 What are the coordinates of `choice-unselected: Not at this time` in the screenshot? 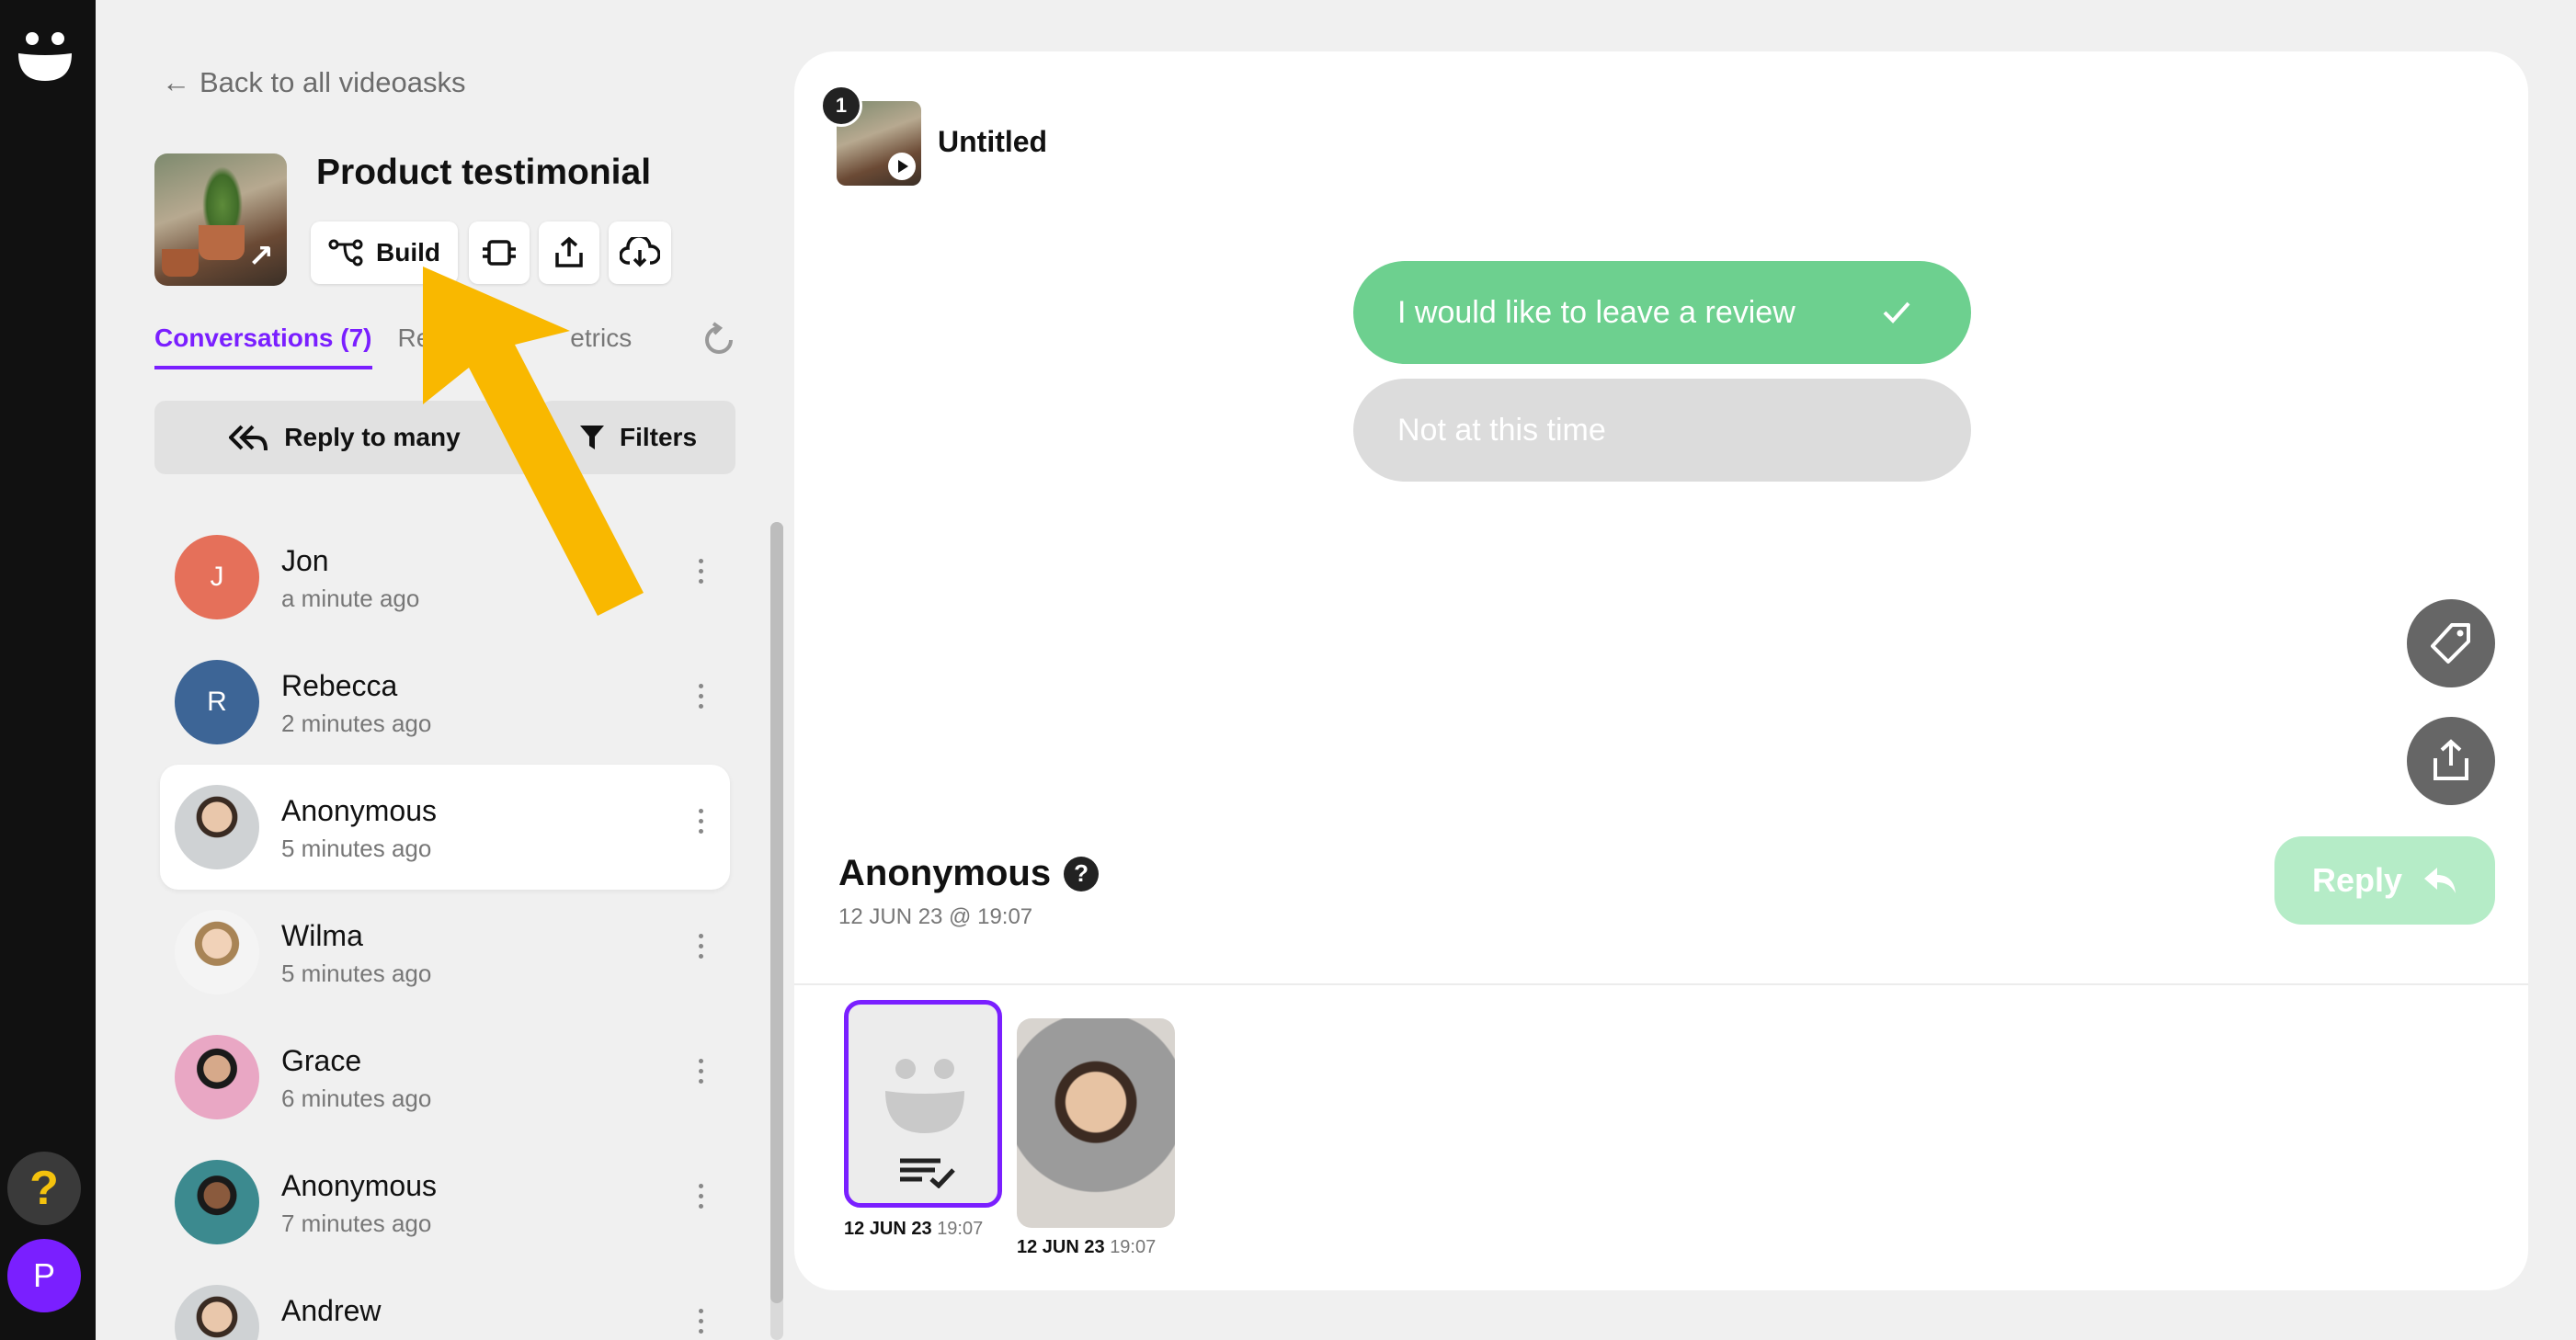 It's located at (1662, 430).